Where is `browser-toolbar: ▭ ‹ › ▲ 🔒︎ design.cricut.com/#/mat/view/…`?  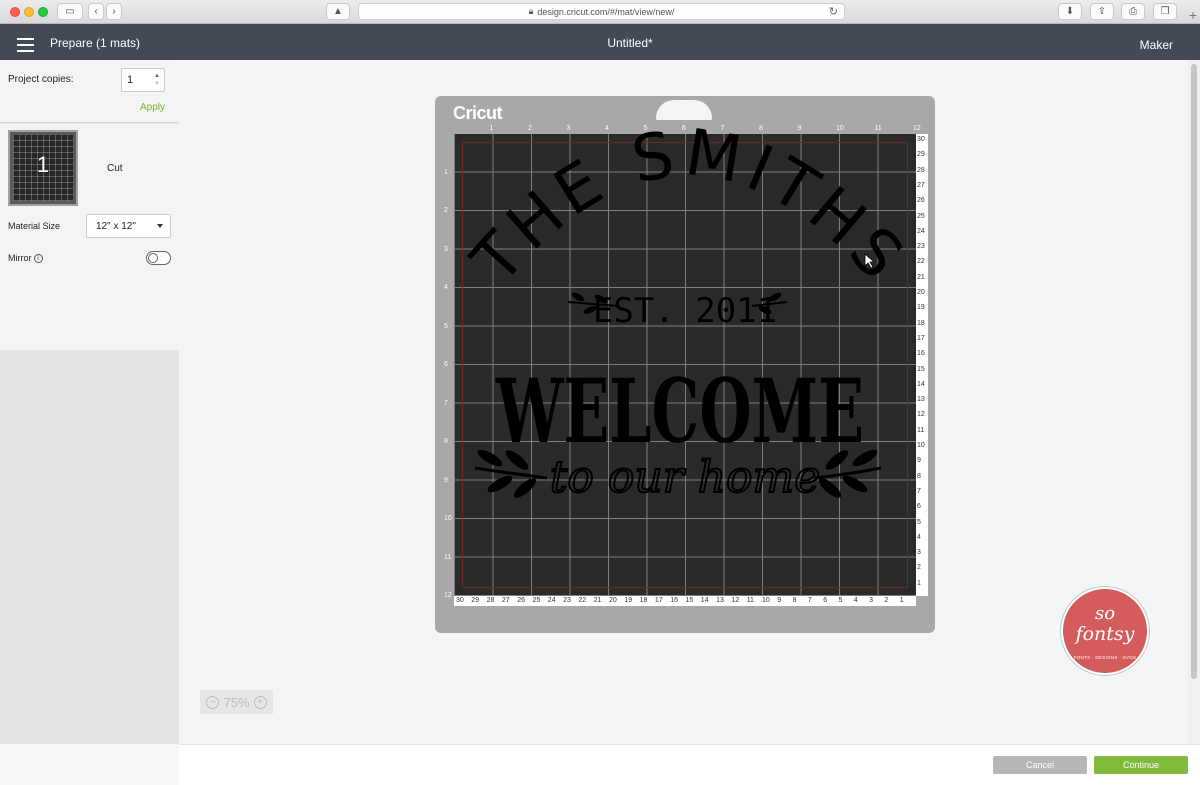 browser-toolbar: ▭ ‹ › ▲ 🔒︎ design.cricut.com/#/mat/view/… is located at coordinates (600, 12).